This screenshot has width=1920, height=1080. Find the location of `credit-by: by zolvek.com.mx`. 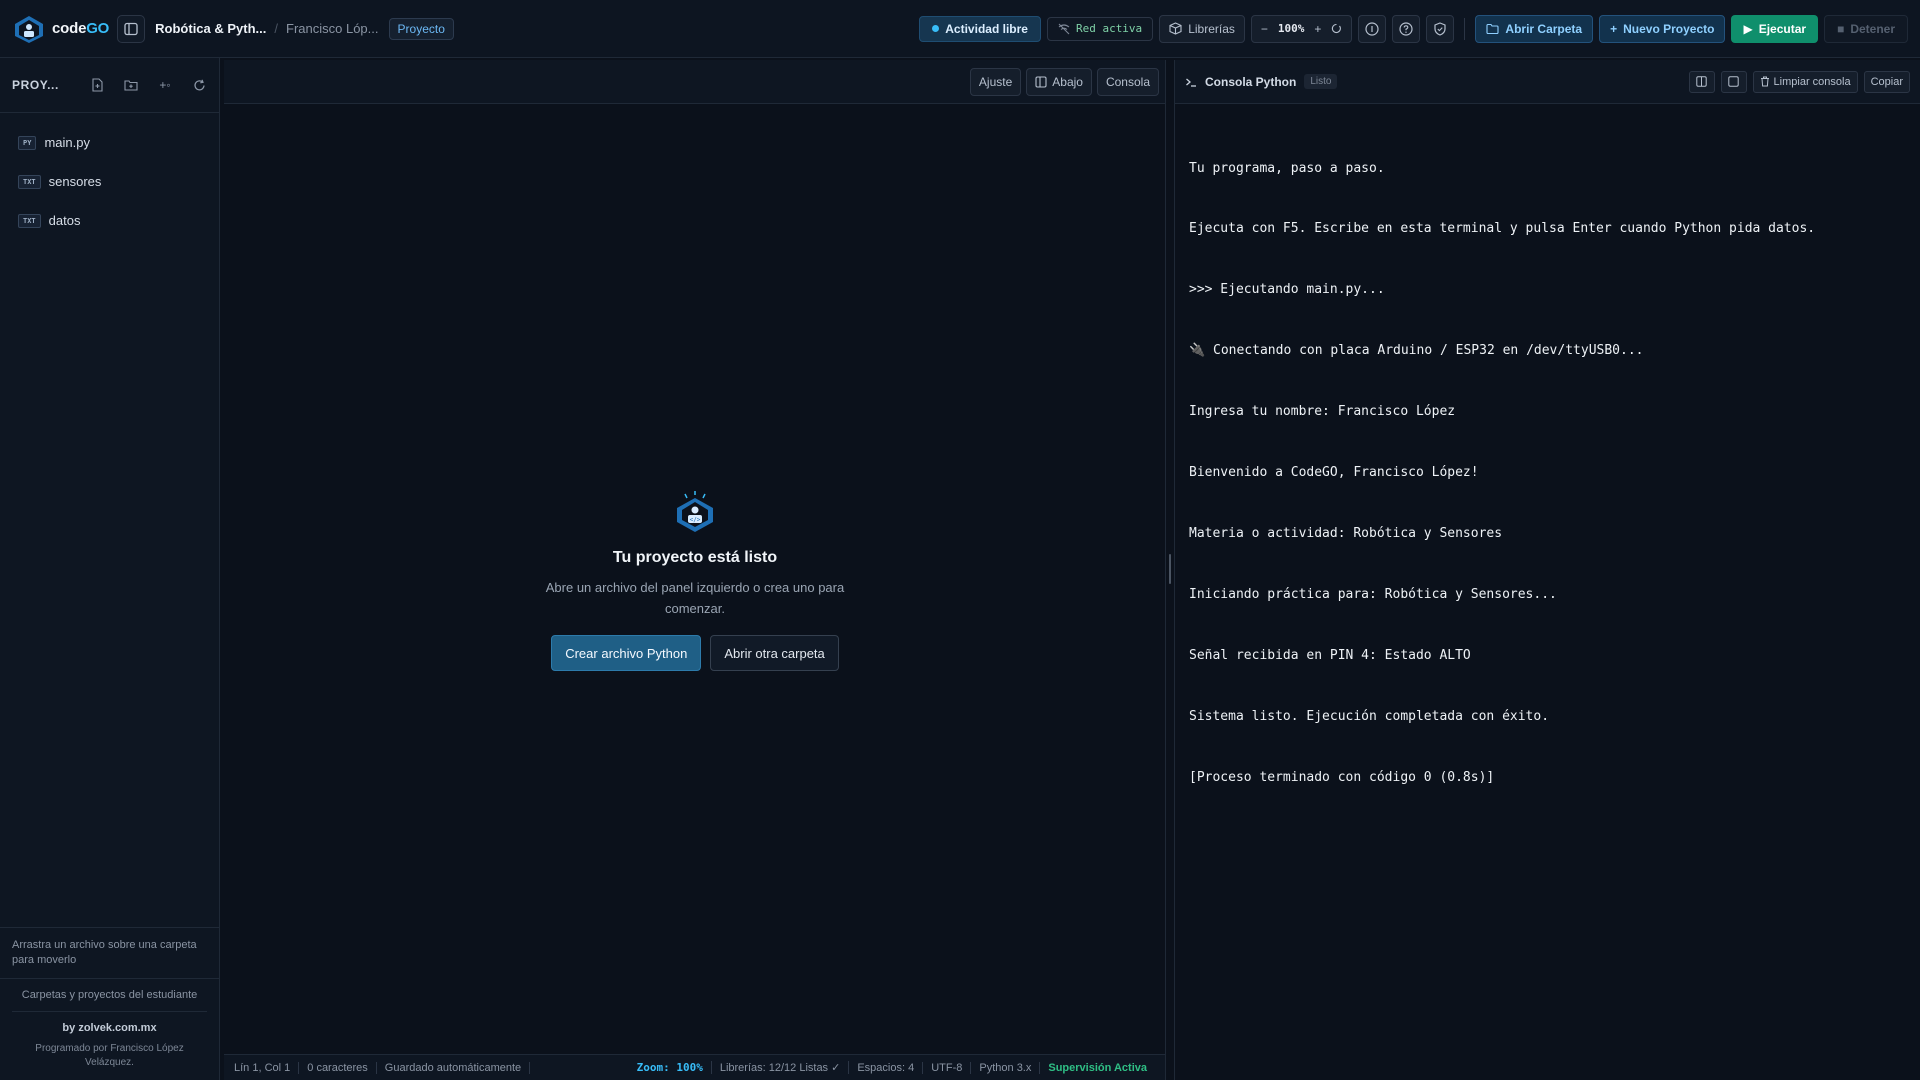

credit-by: by zolvek.com.mx is located at coordinates (109, 1028).